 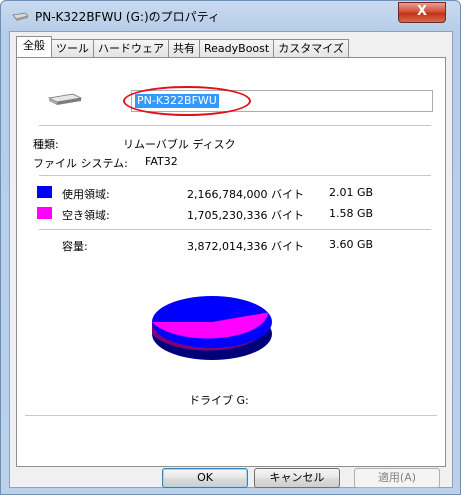 I want to click on tab-strip: 全般 ツール ハードウェア 共有 ReadyBoost カスタマイズ, so click(x=182, y=47).